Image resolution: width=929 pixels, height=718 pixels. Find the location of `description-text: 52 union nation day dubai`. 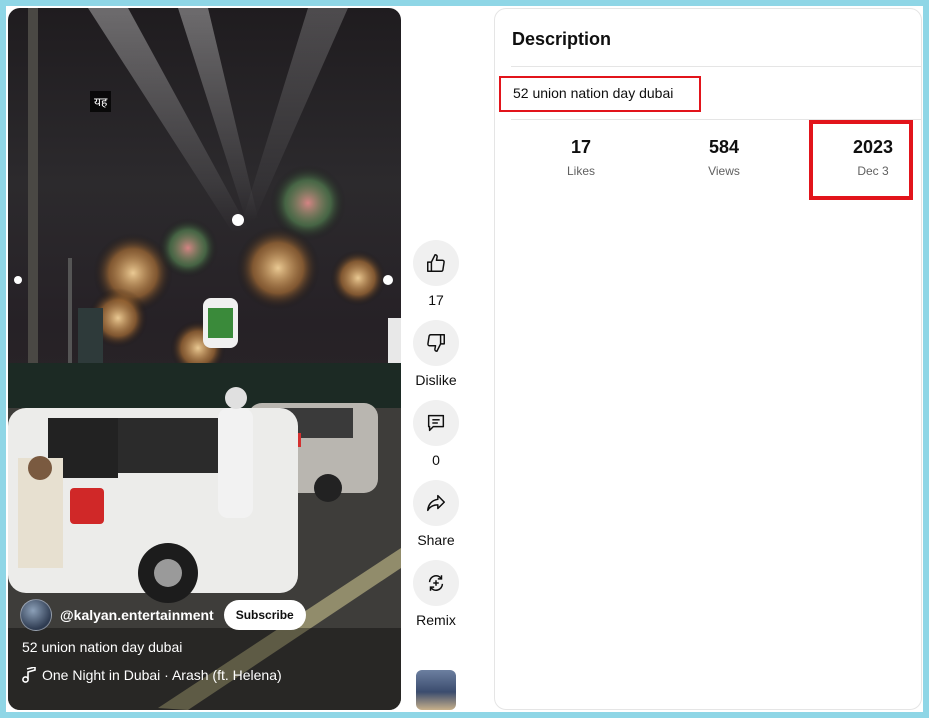

description-text: 52 union nation day dubai is located at coordinates (600, 94).